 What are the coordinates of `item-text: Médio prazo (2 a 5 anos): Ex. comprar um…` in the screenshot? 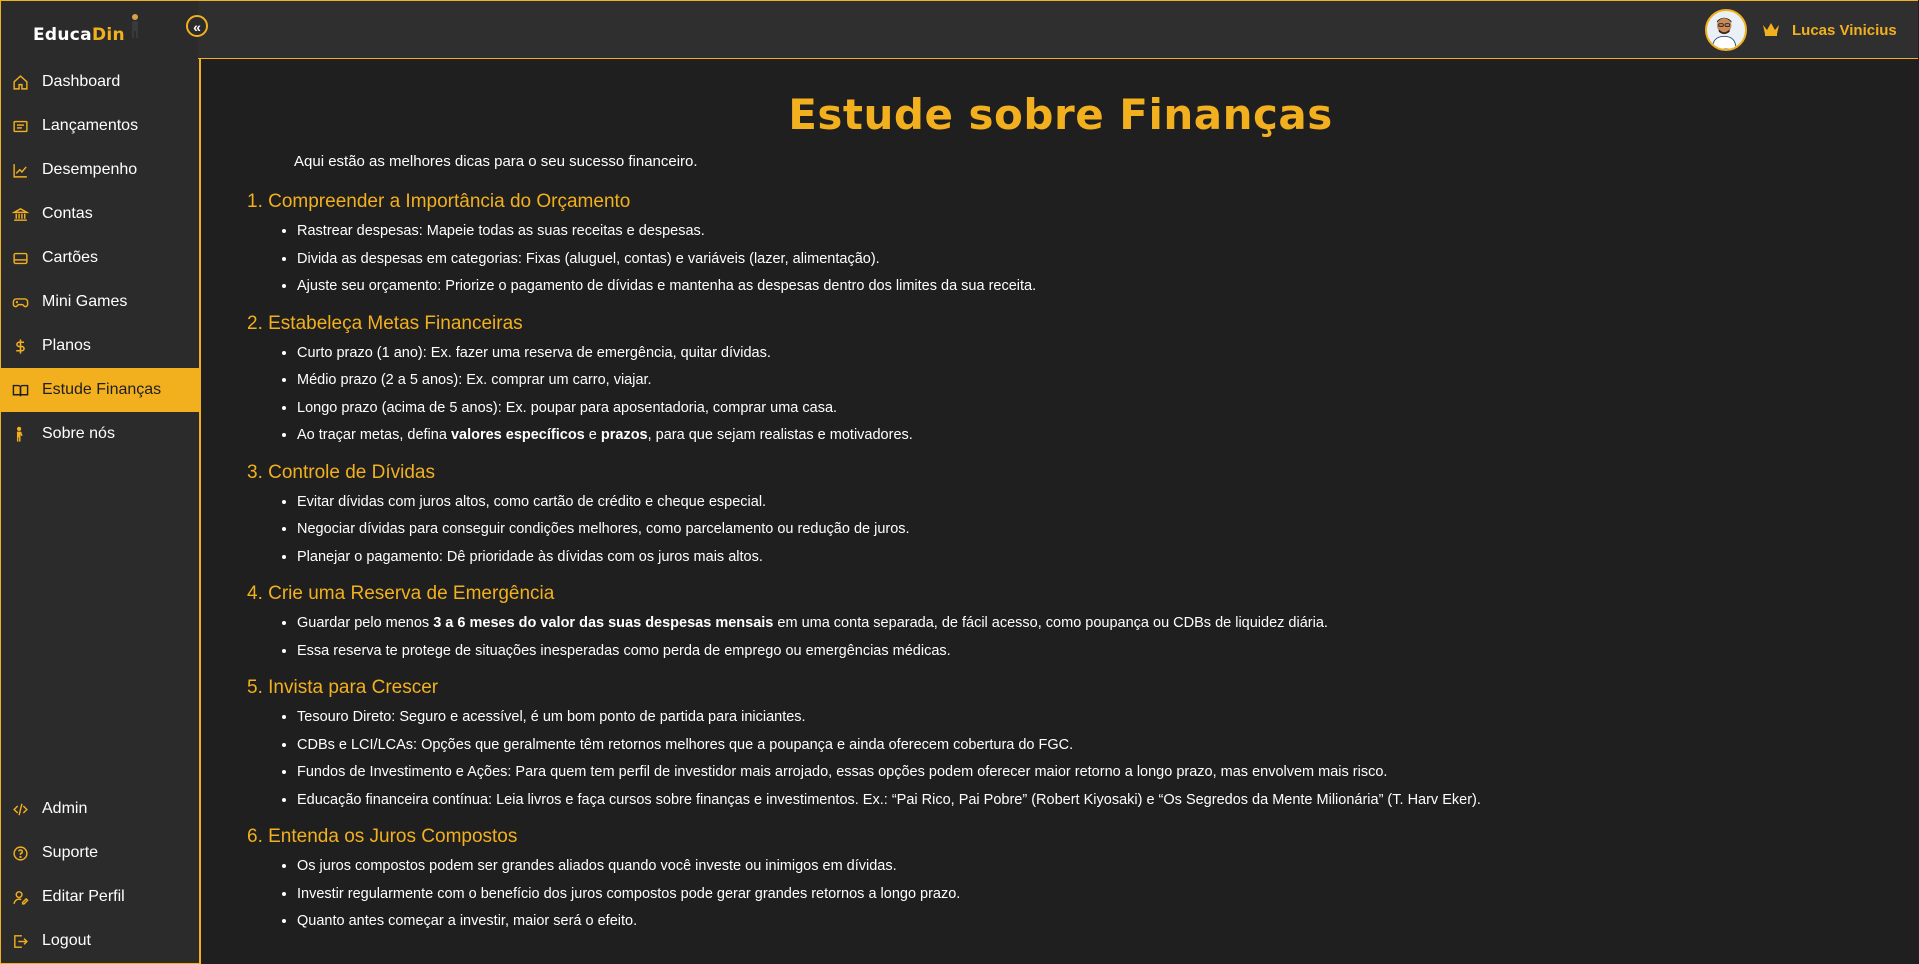 It's located at (474, 380).